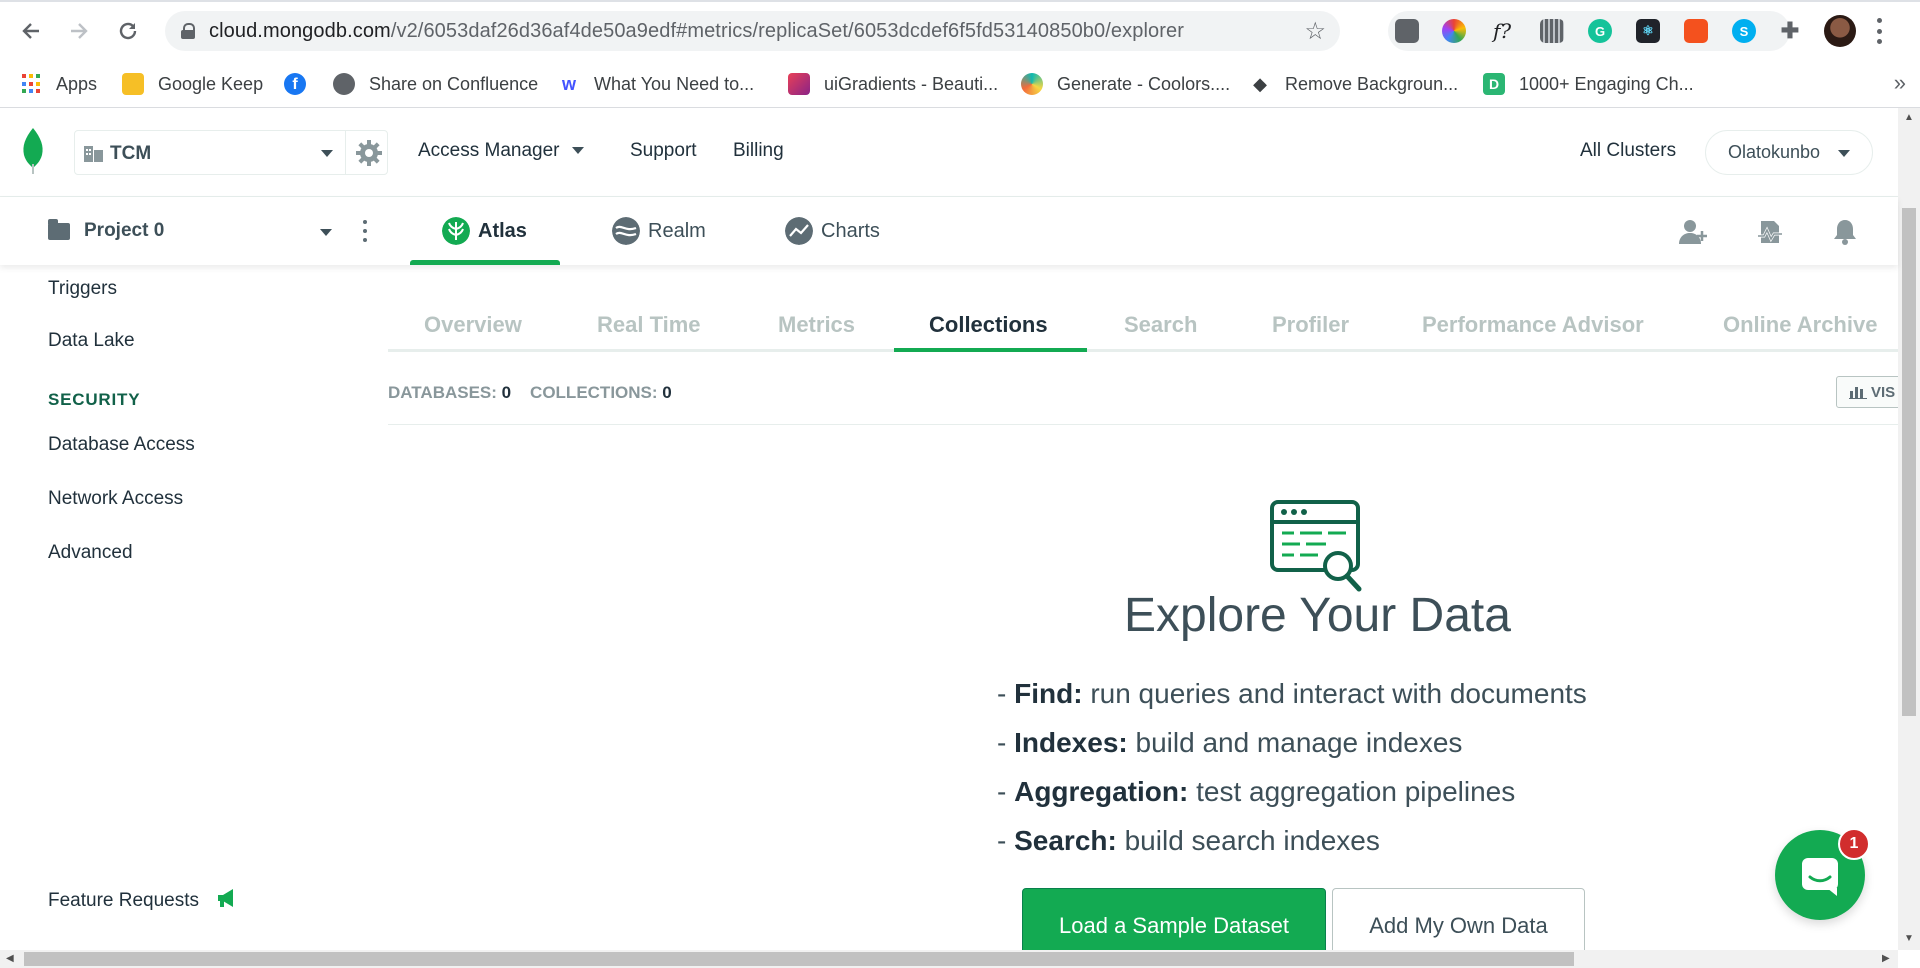  I want to click on bookmark-share-on-confluence: Share on Confluence, so click(435, 84).